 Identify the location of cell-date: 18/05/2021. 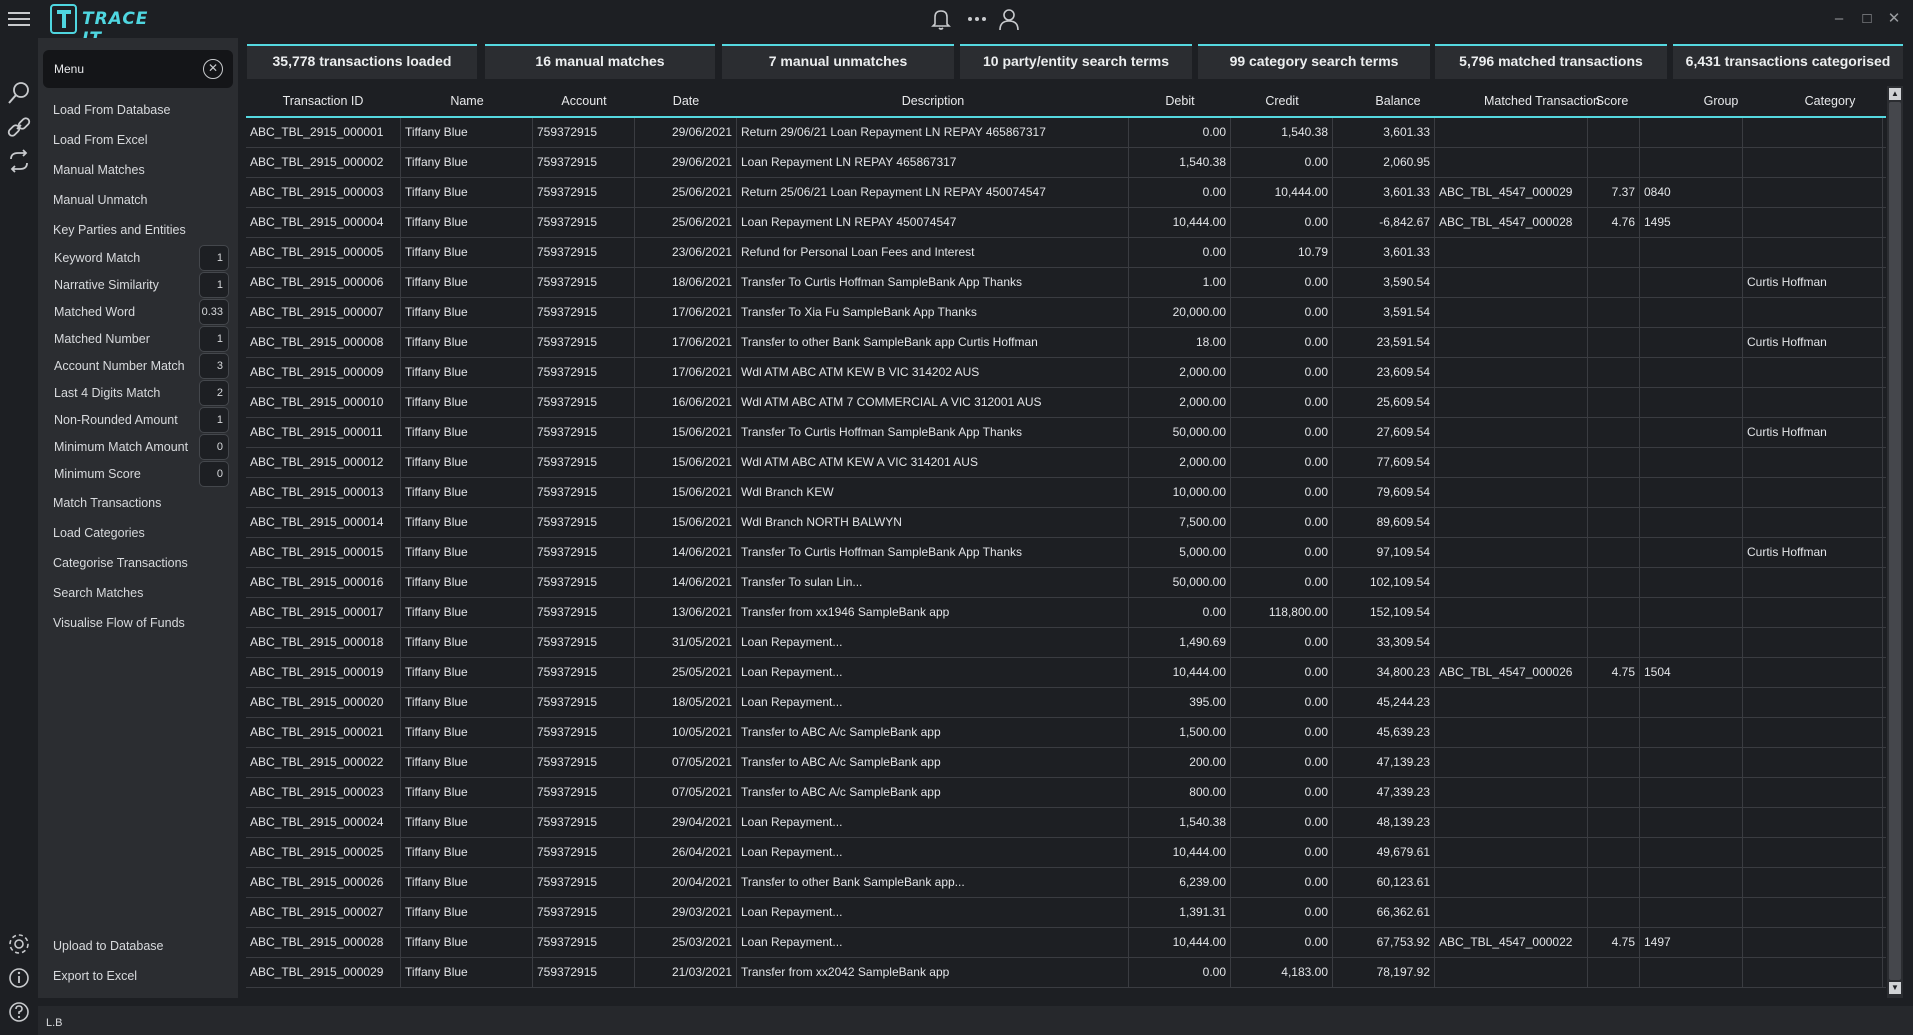
(686, 703).